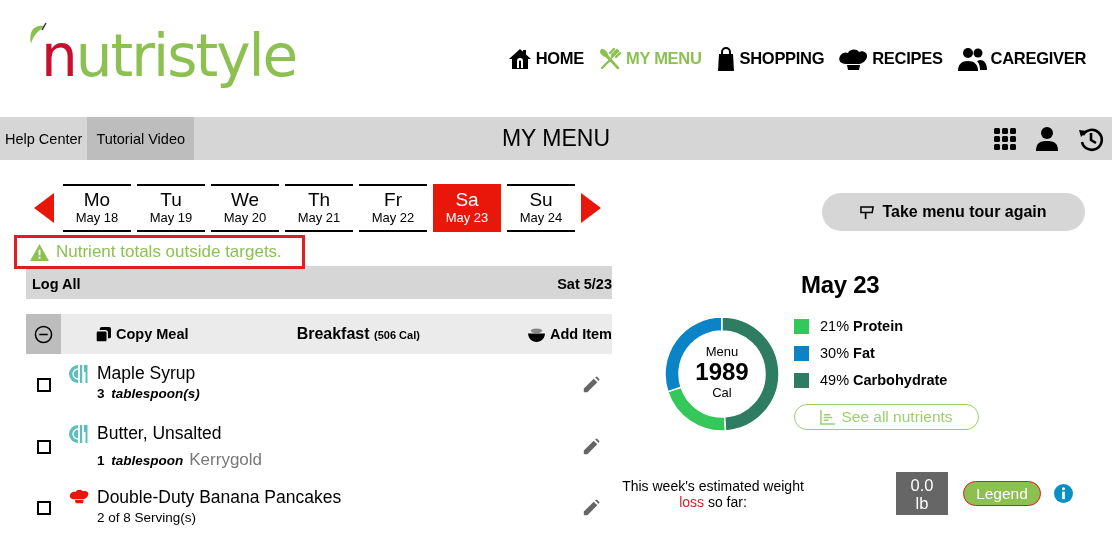  What do you see at coordinates (44, 208) in the screenshot?
I see `previous-arrow-icon` at bounding box center [44, 208].